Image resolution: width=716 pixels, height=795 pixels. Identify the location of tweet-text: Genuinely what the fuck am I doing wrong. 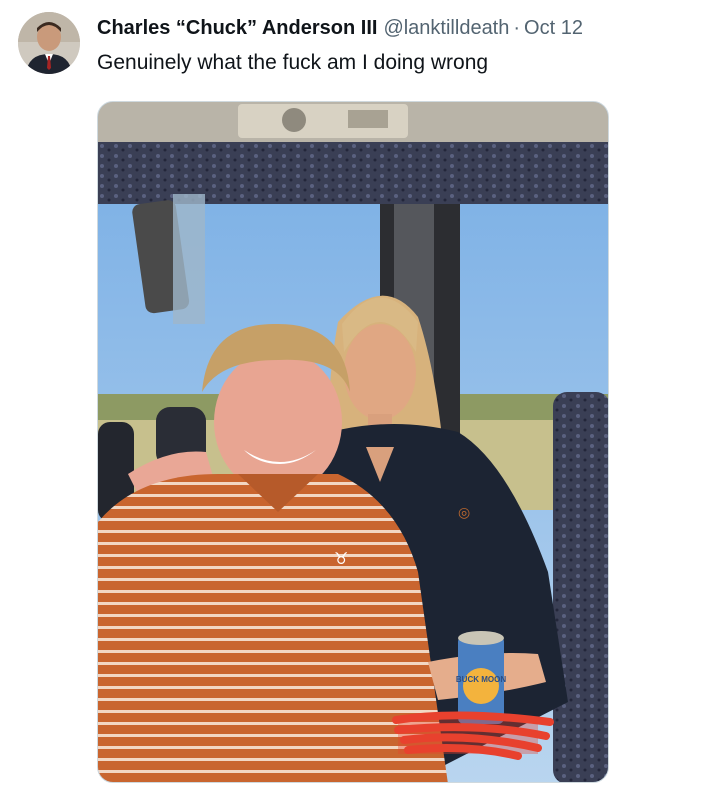
(293, 62).